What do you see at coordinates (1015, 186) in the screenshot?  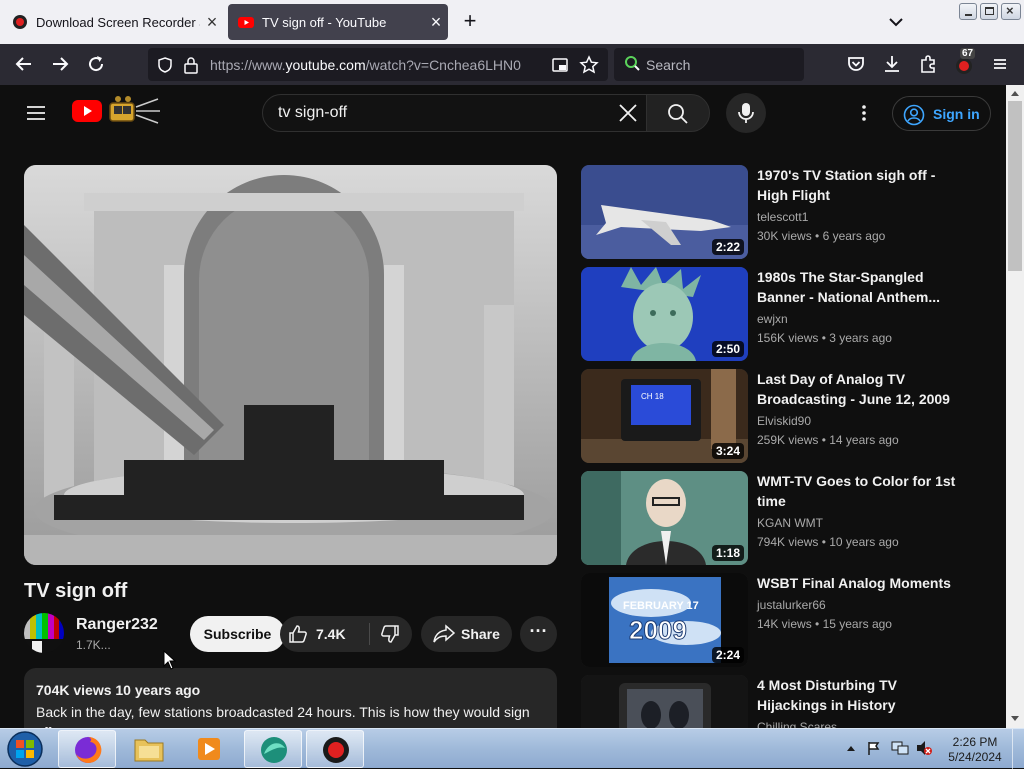 I see `scrollbar-thumb` at bounding box center [1015, 186].